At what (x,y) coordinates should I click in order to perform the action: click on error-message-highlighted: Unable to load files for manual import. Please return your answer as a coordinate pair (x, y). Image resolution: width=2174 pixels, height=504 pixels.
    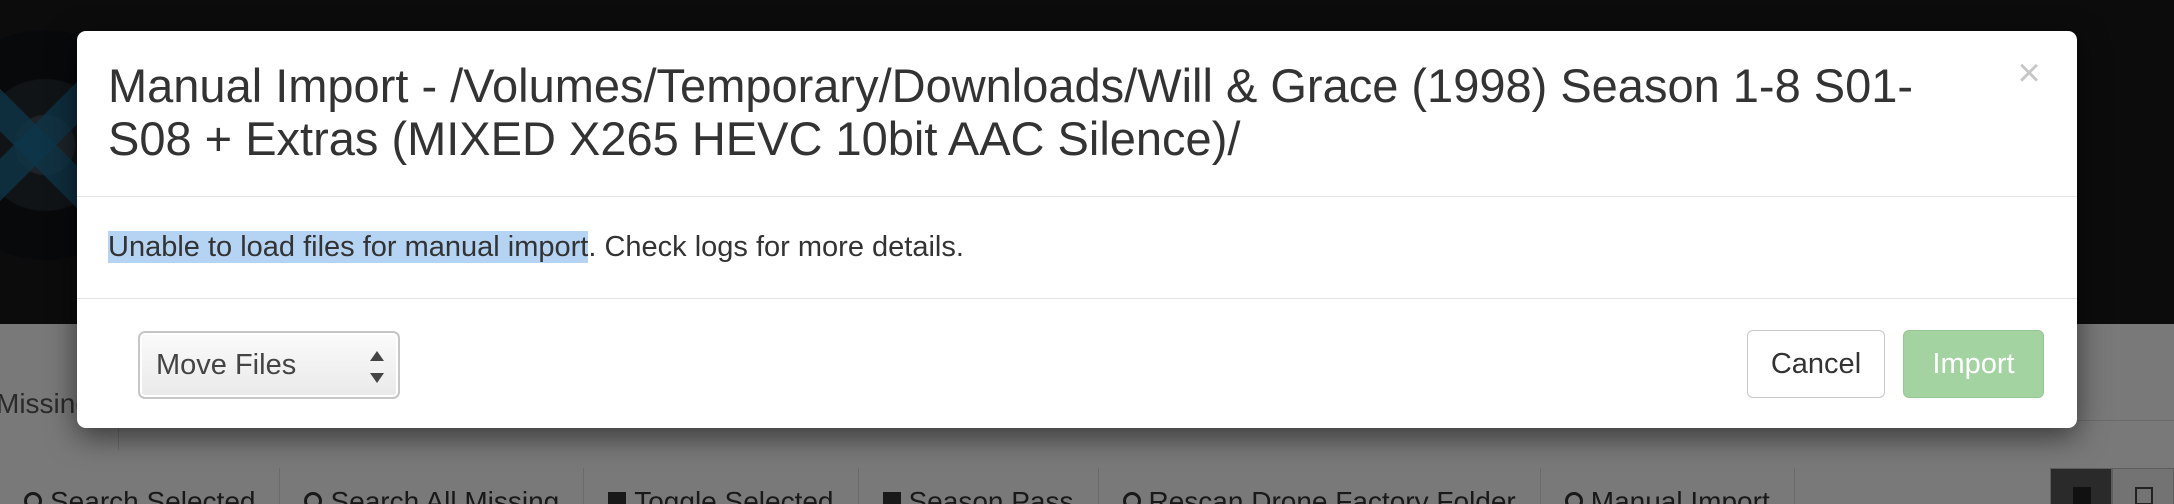
    Looking at the image, I should click on (348, 247).